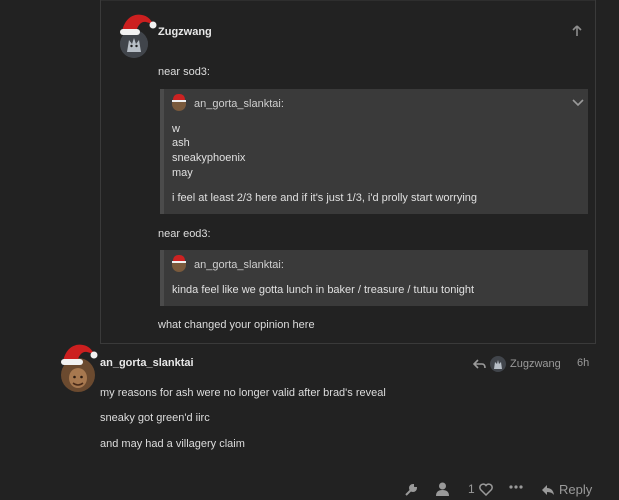  What do you see at coordinates (209, 158) in the screenshot?
I see `quote-1-line-3: sneakyphoenix` at bounding box center [209, 158].